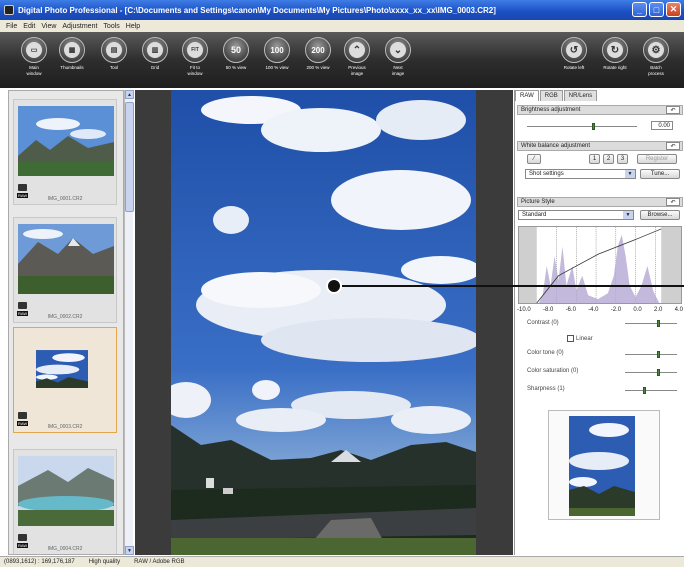 The image size is (684, 567). I want to click on navigator-image, so click(602, 466).